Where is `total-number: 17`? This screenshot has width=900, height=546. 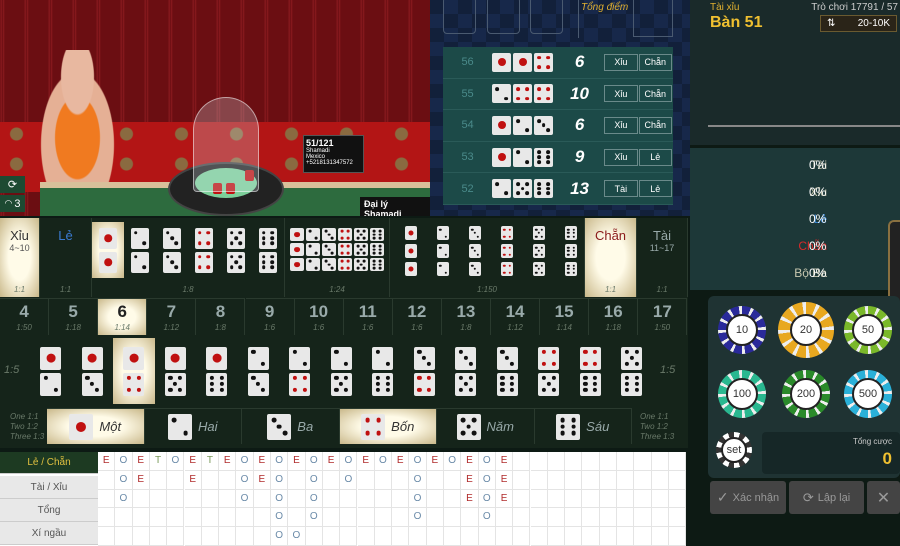 total-number: 17 is located at coordinates (662, 311).